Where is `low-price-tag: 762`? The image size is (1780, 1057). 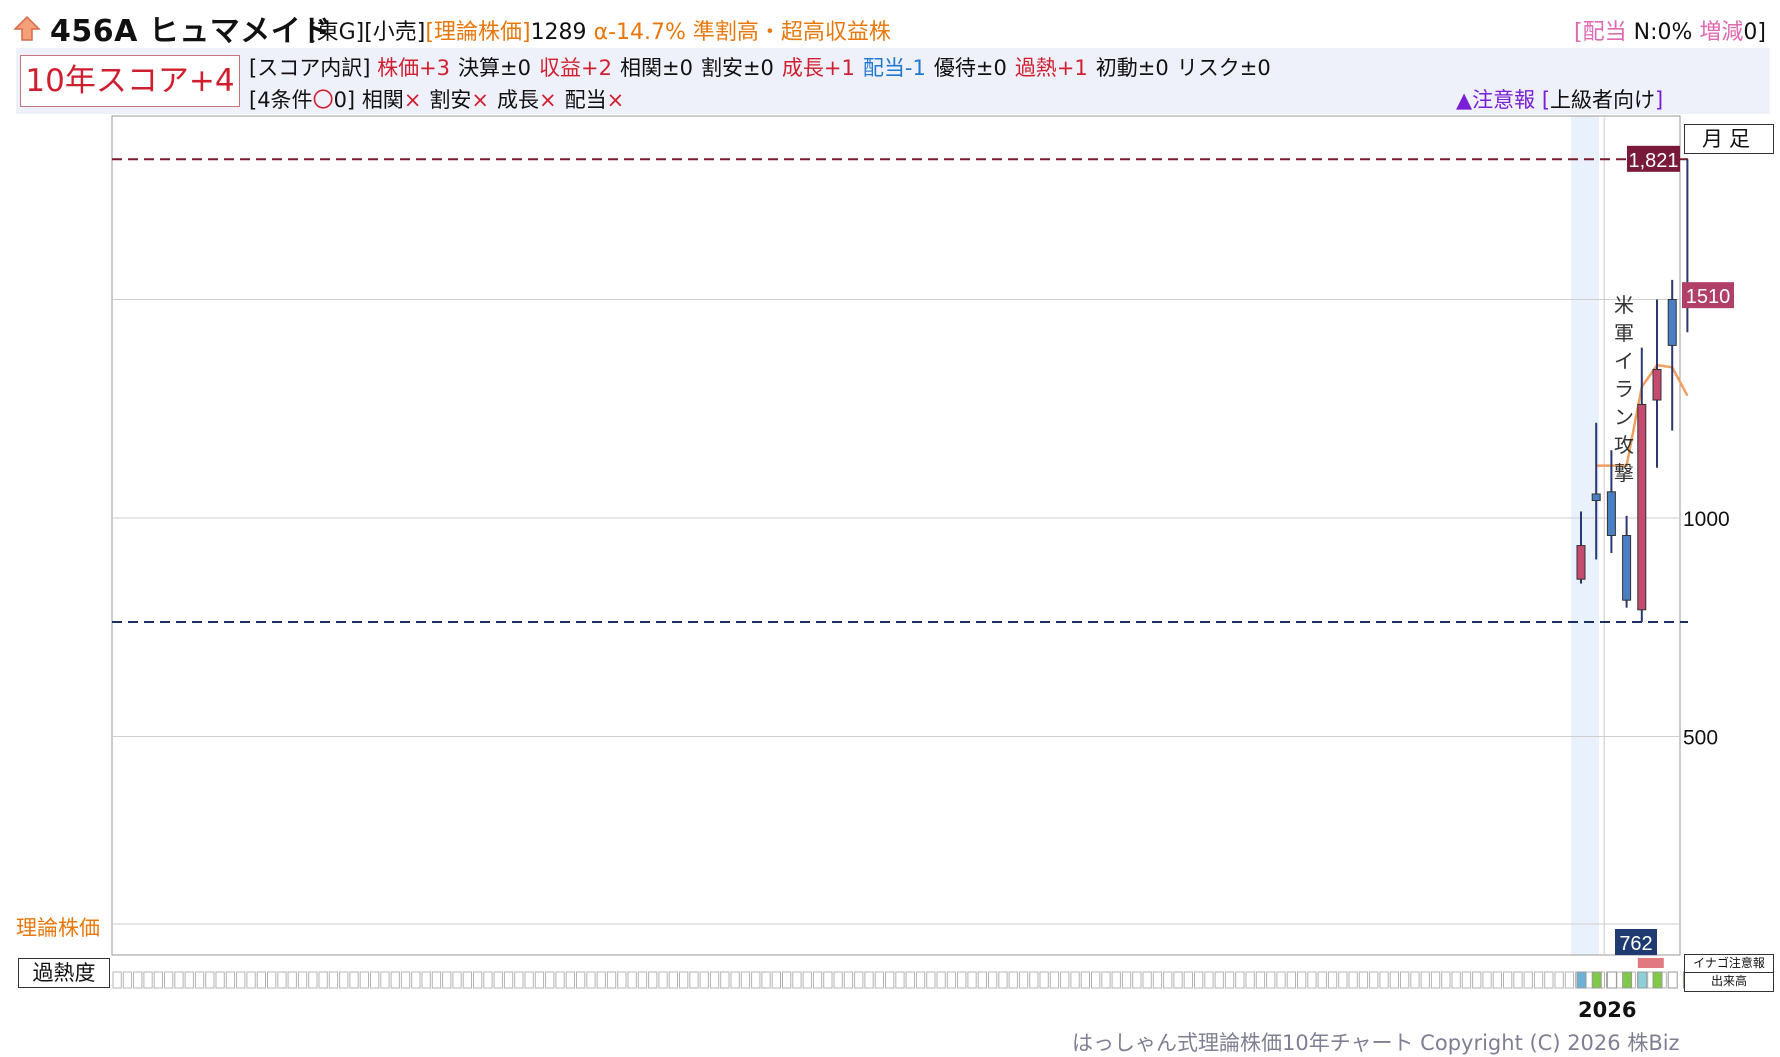 low-price-tag: 762 is located at coordinates (1636, 942).